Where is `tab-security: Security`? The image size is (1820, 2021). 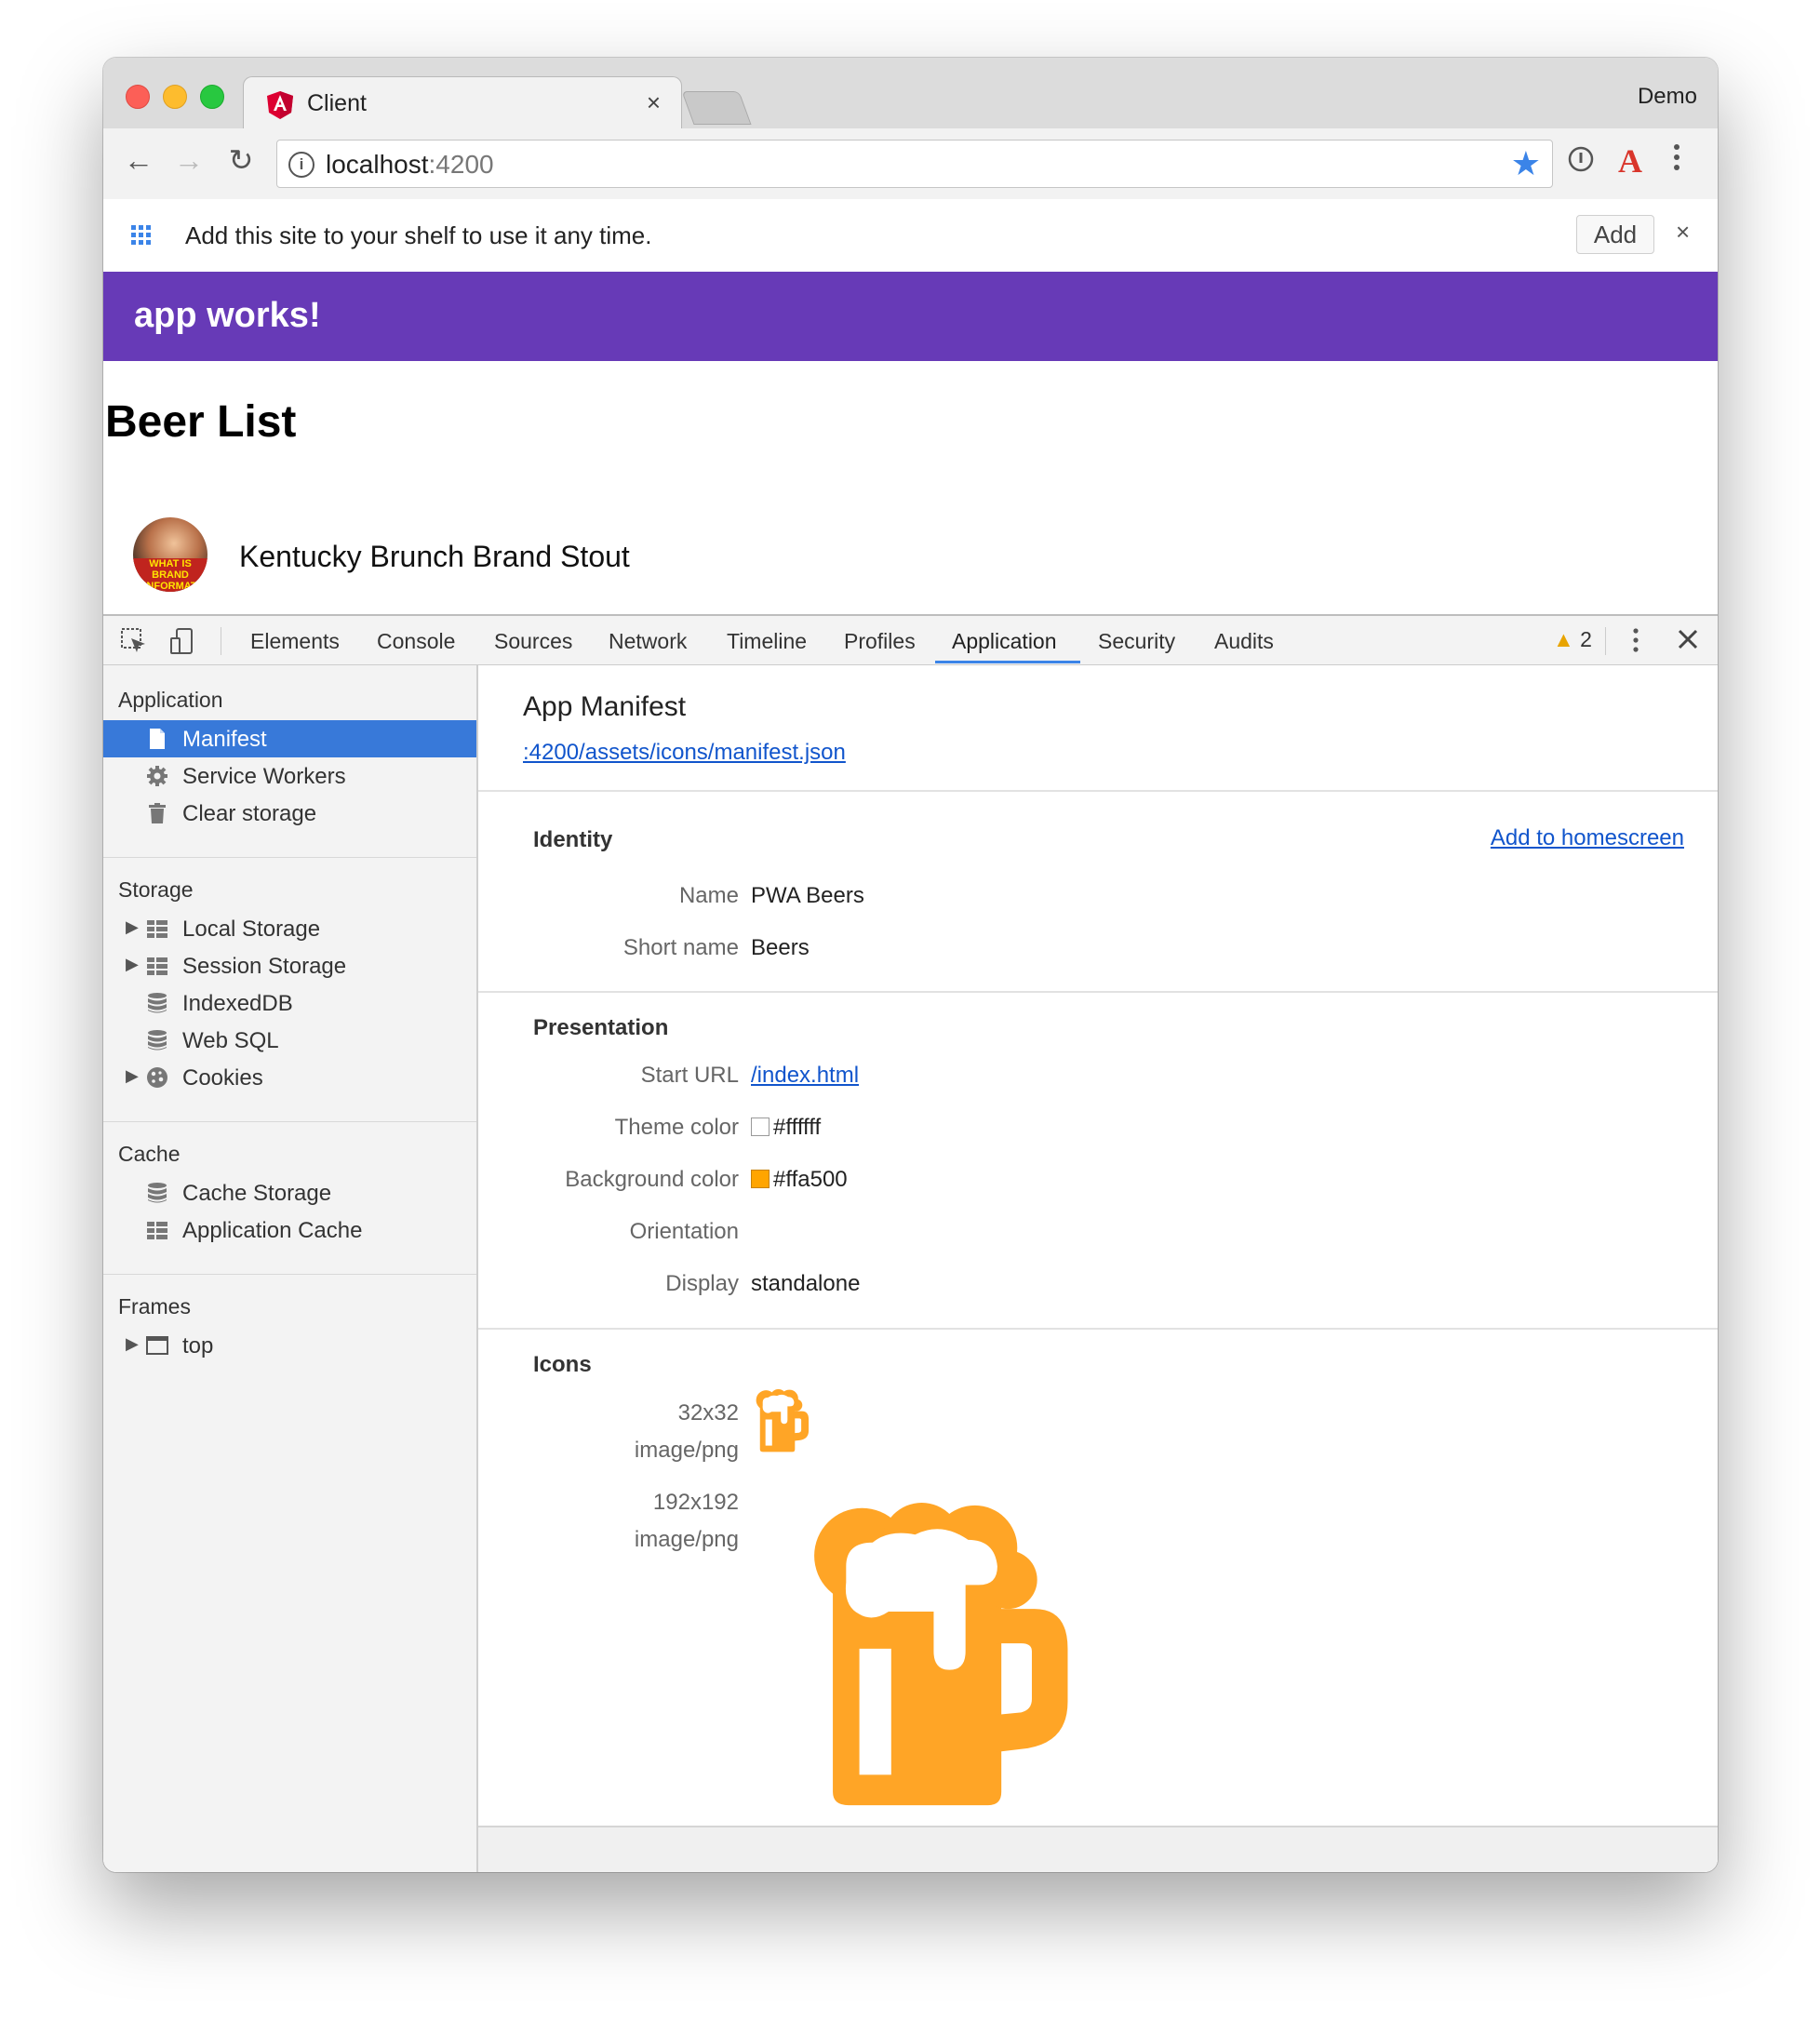
tab-security: Security is located at coordinates (1136, 641).